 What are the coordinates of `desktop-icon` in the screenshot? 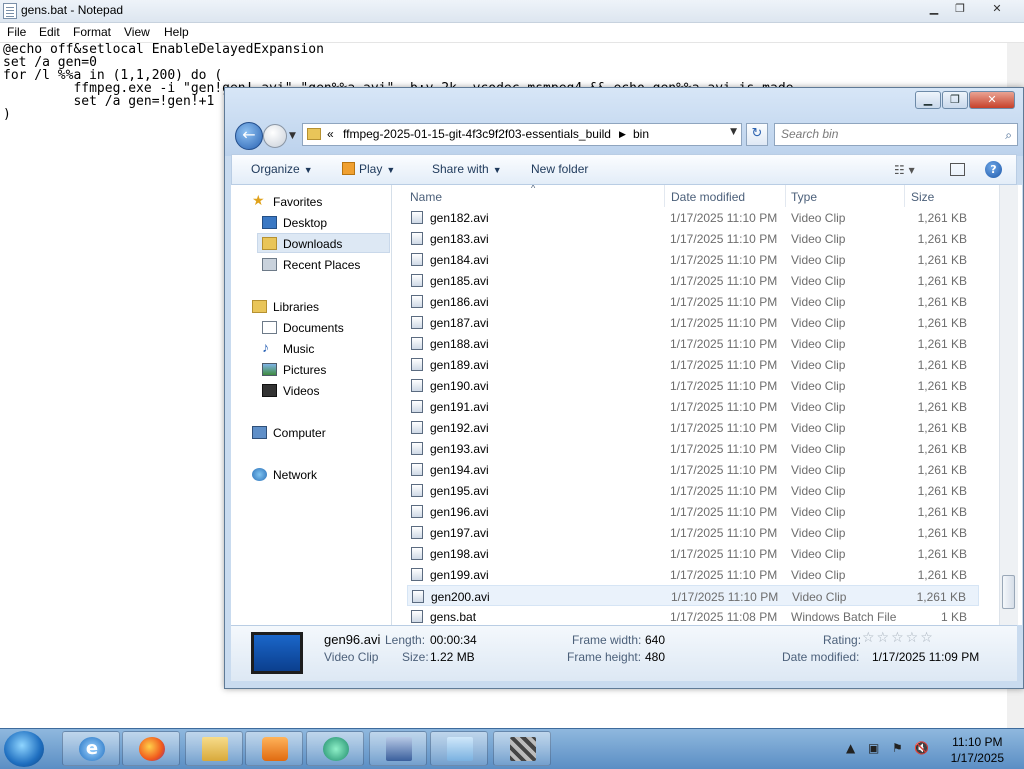 It's located at (269, 222).